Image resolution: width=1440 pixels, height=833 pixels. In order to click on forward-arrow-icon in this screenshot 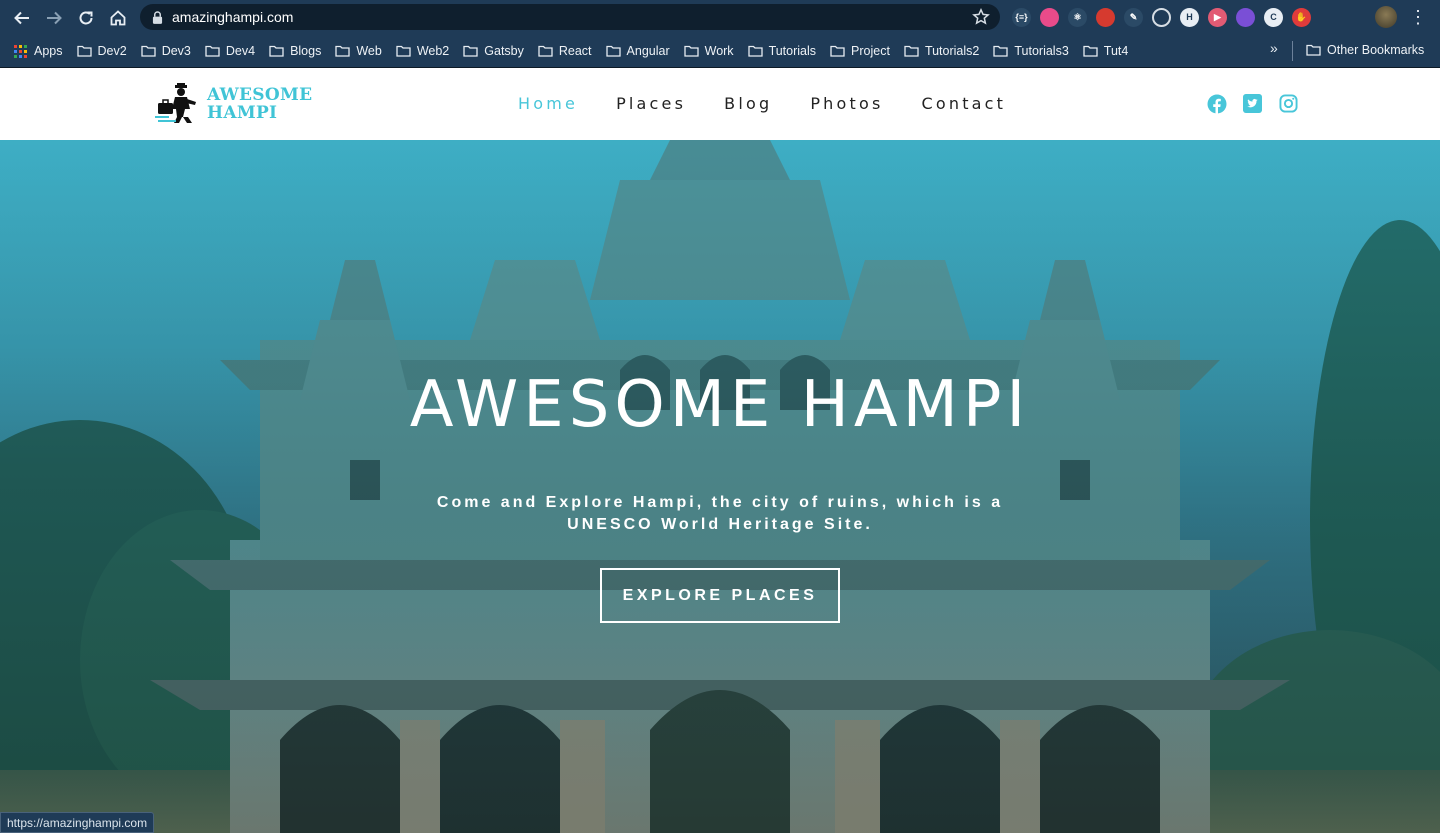, I will do `click(54, 18)`.